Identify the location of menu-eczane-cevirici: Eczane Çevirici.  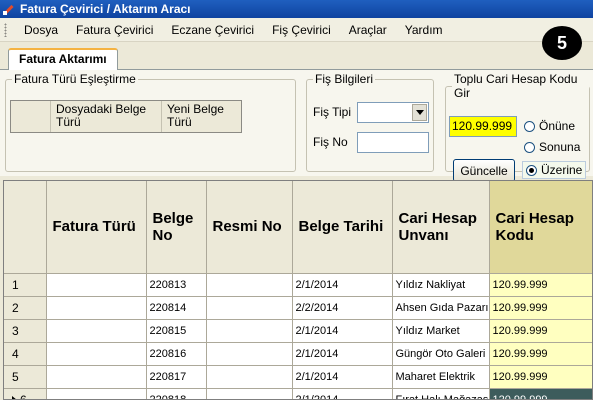
(212, 30).